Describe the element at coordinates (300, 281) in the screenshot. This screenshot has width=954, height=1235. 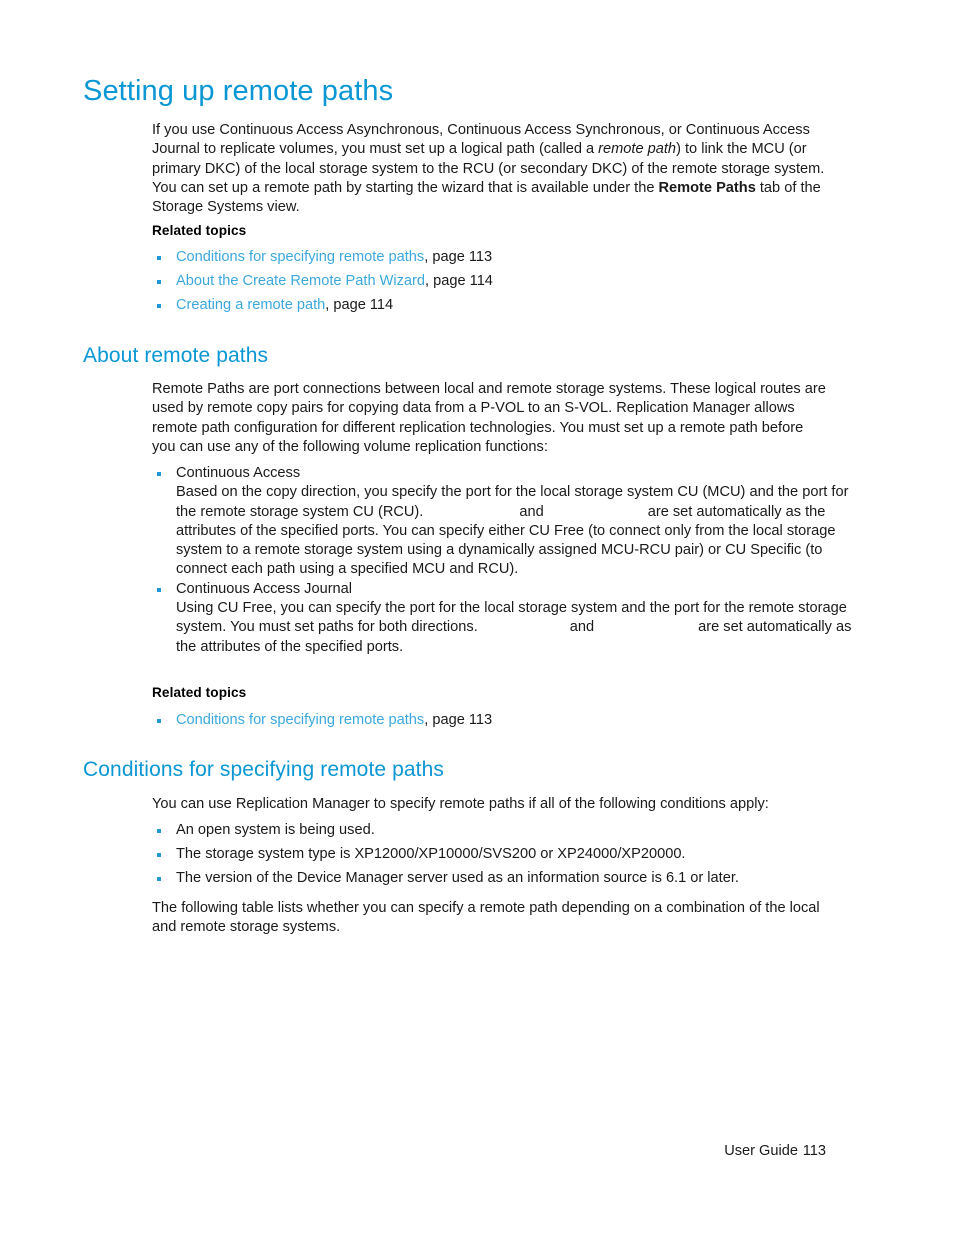
I see `doc-link: About the Create Remote Path Wizard` at that location.